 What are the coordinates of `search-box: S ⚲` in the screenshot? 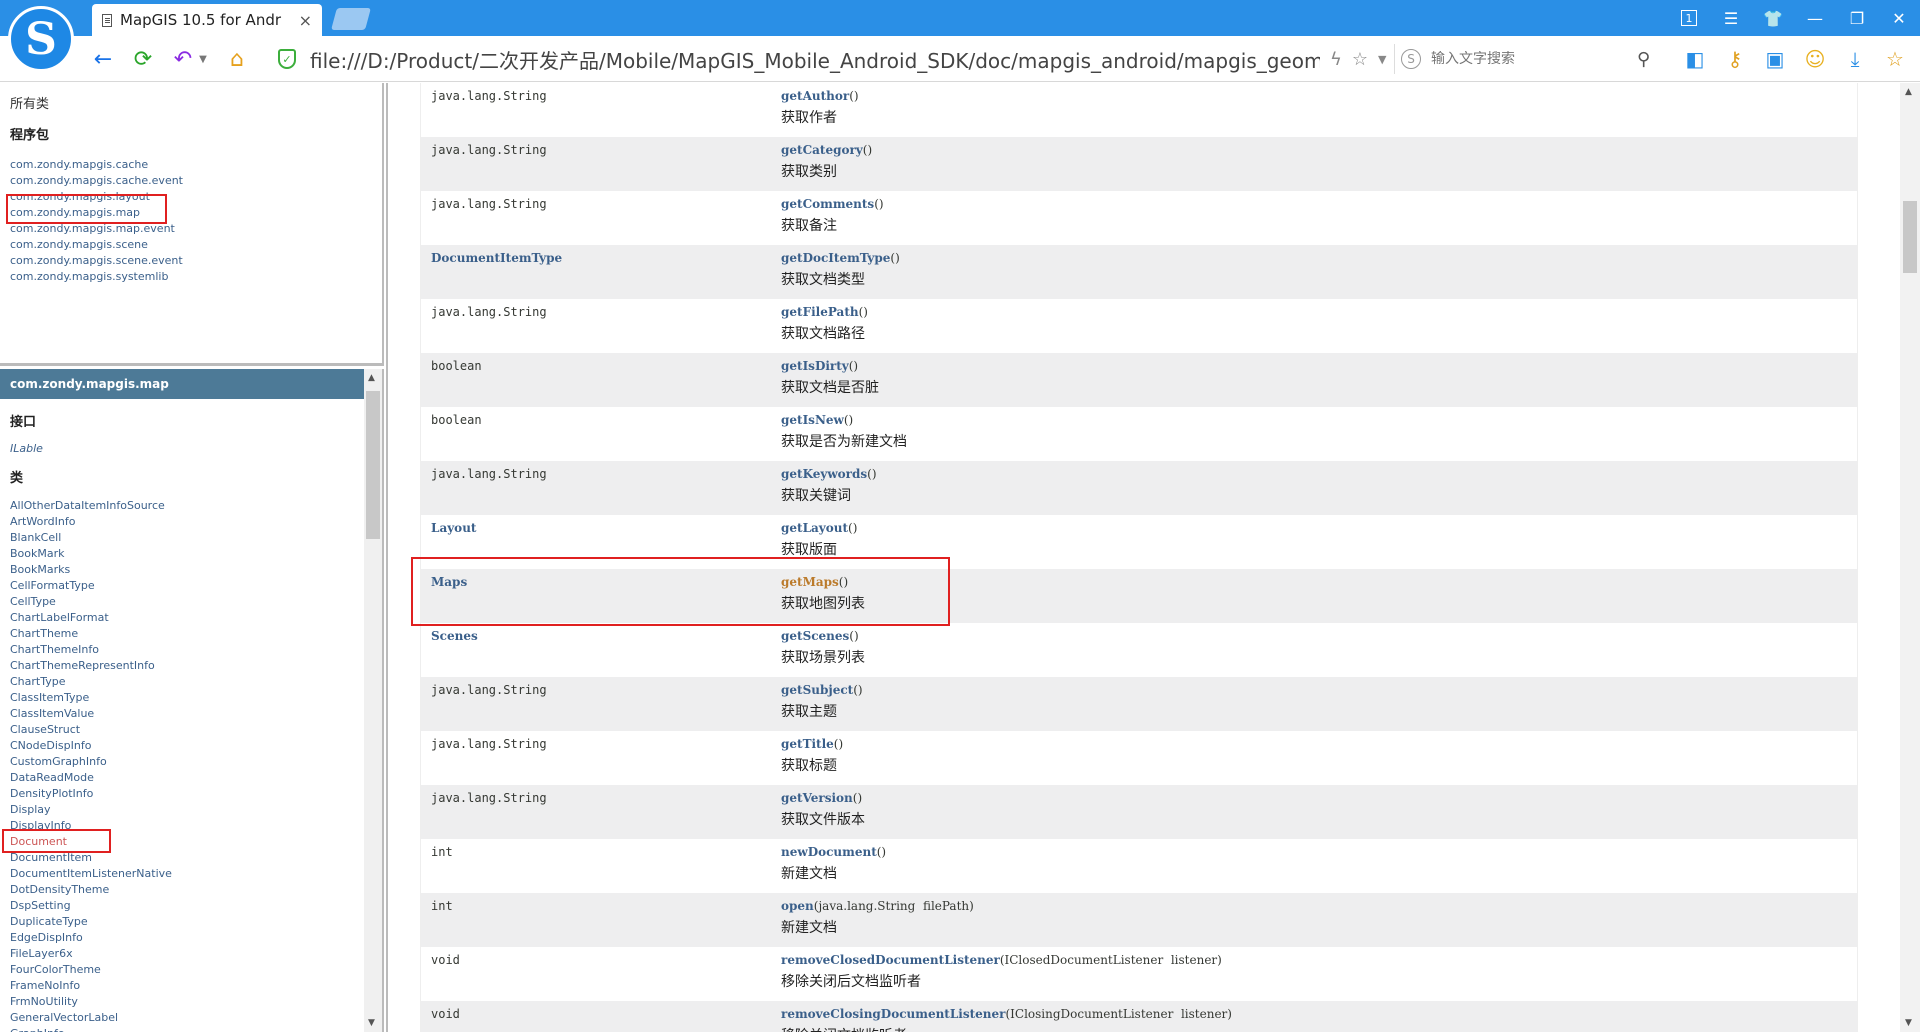 It's located at (1529, 59).